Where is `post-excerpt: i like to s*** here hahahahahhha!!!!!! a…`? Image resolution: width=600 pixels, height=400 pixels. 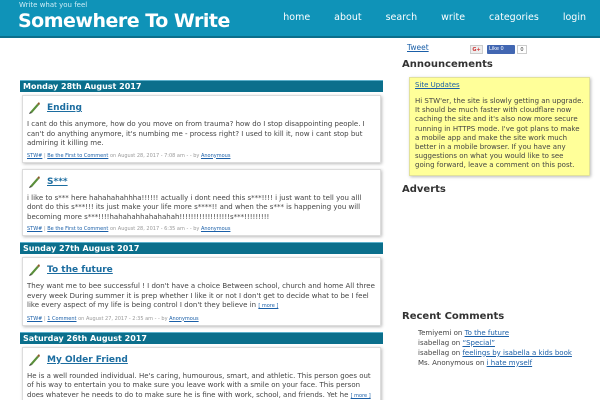 post-excerpt: i like to s*** here hahahahahhha!!!!!! a… is located at coordinates (194, 207).